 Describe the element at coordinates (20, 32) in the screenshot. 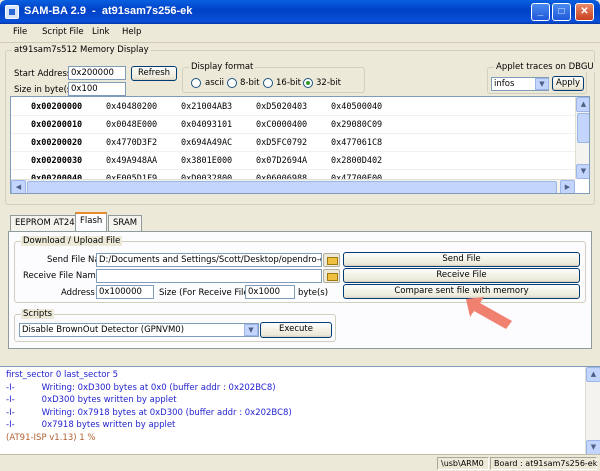

I see `menu-file: File` at that location.